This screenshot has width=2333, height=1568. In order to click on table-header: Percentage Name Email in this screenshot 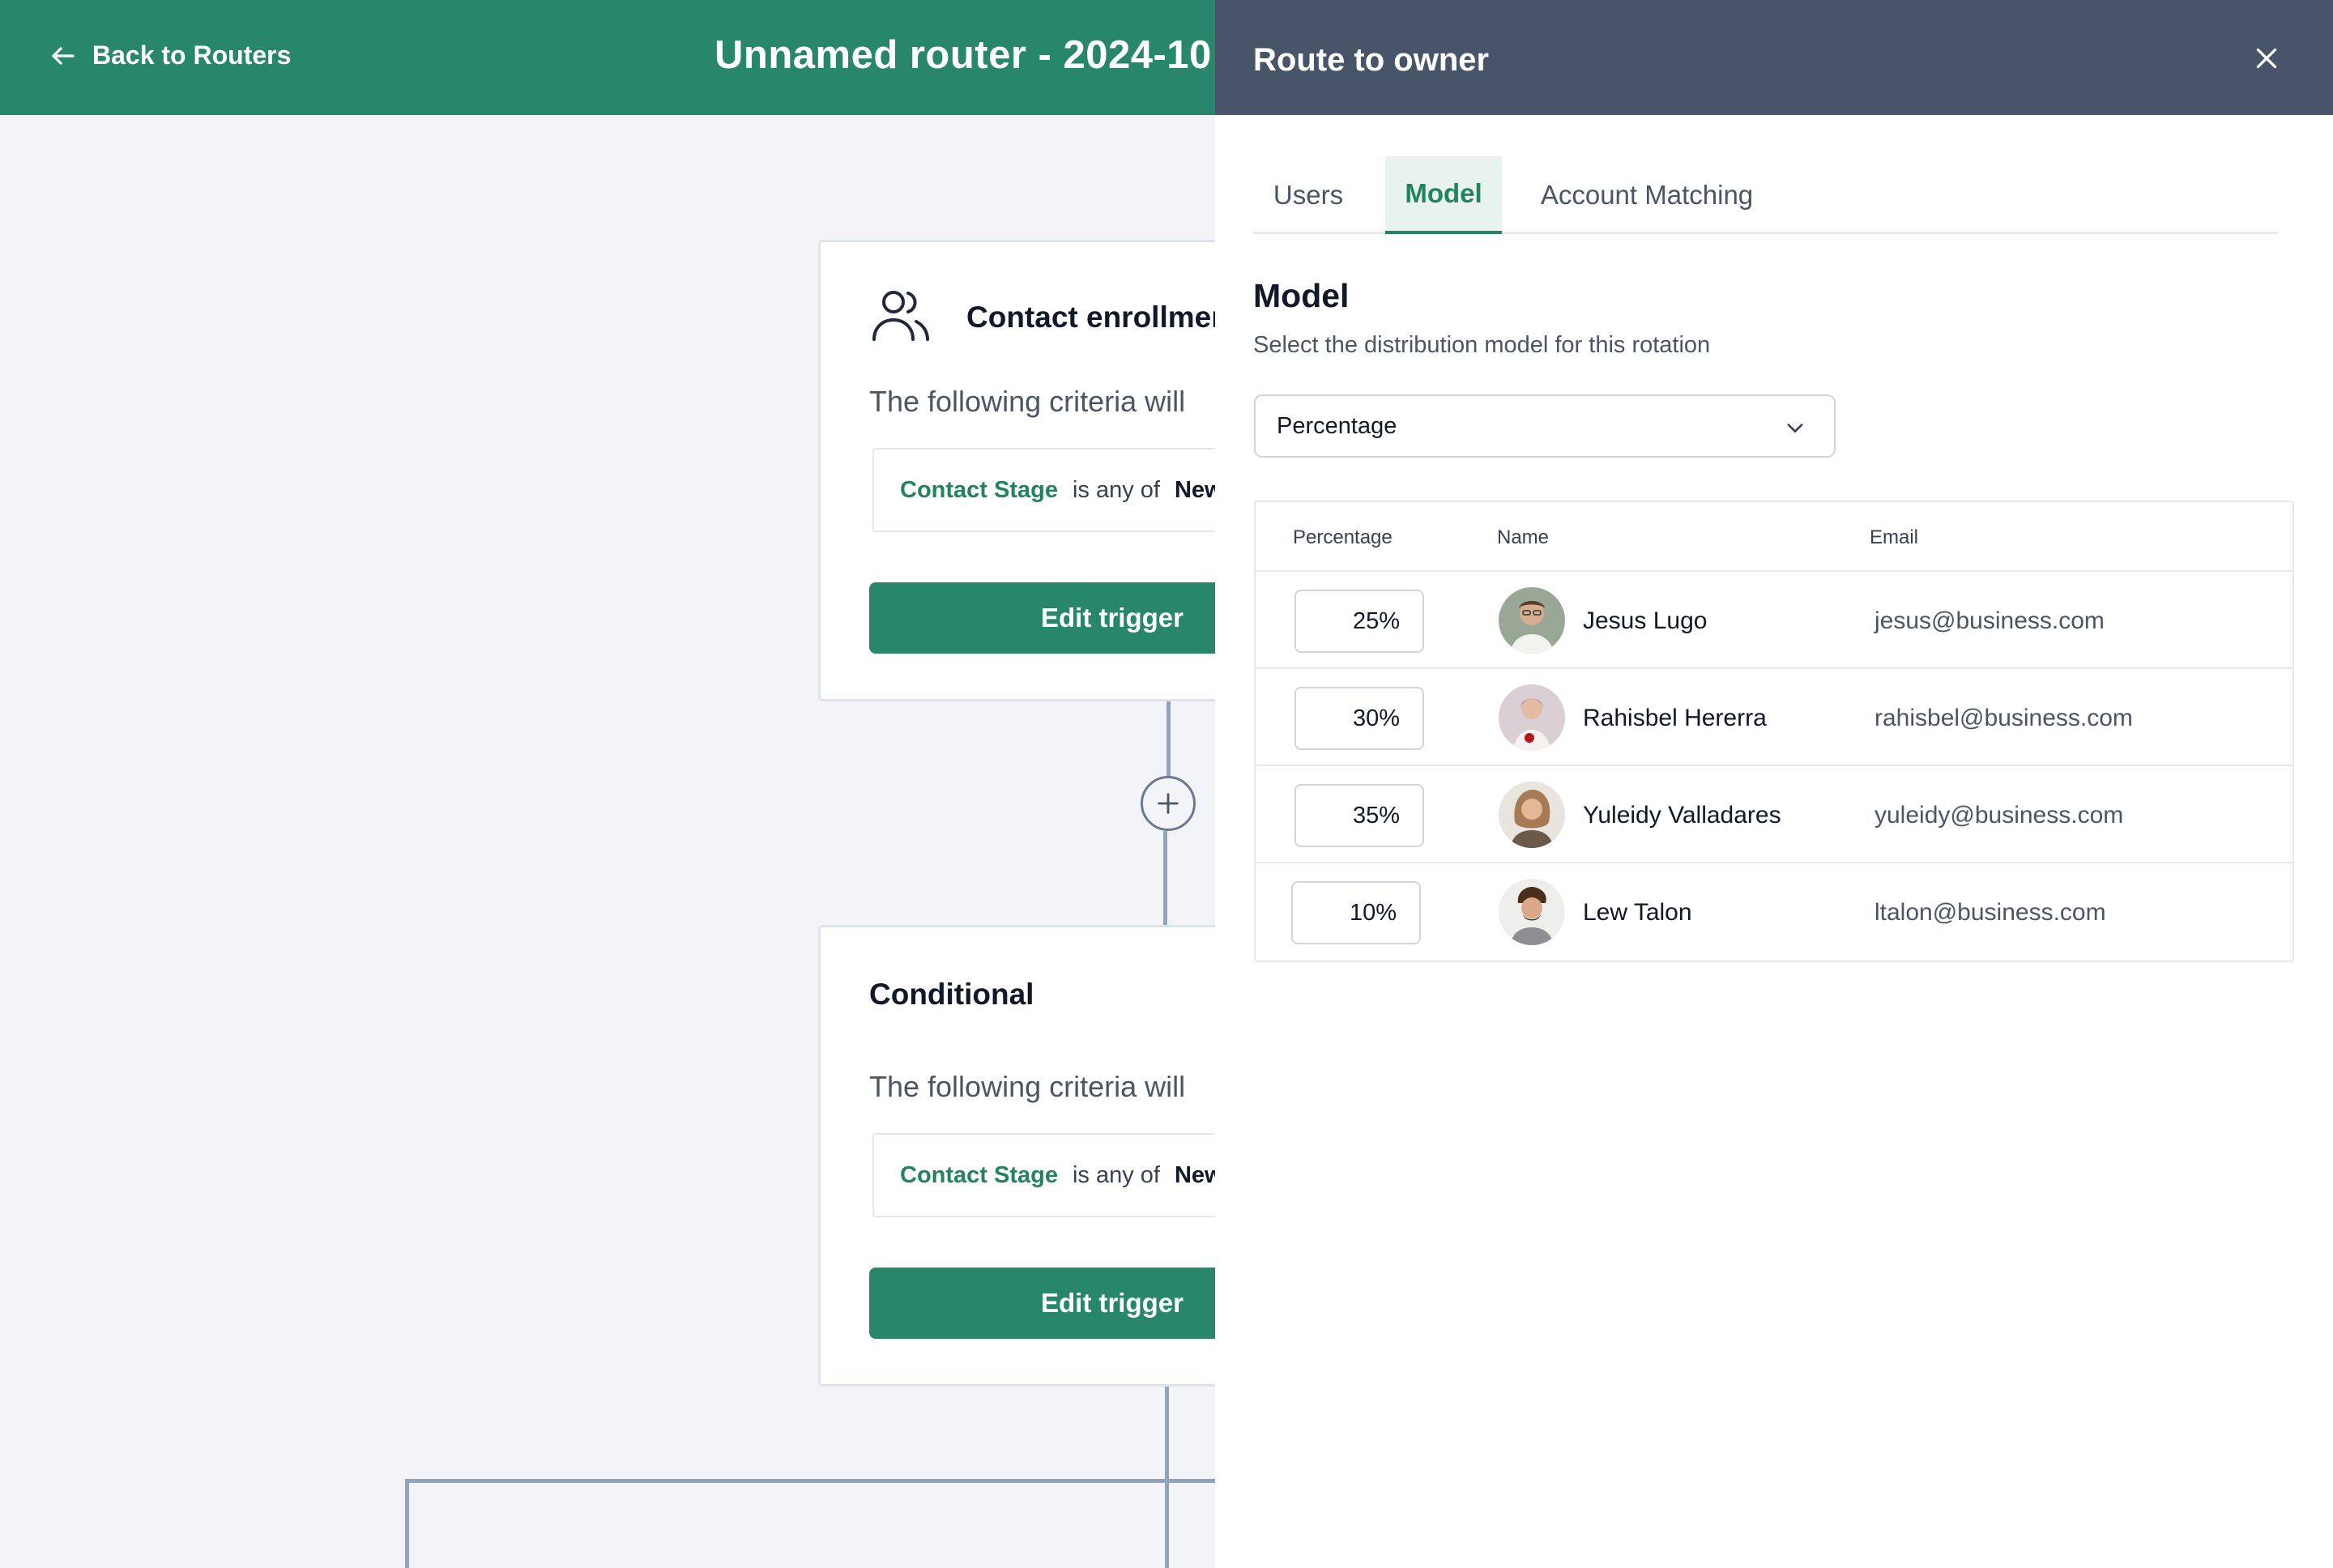, I will do `click(1774, 537)`.